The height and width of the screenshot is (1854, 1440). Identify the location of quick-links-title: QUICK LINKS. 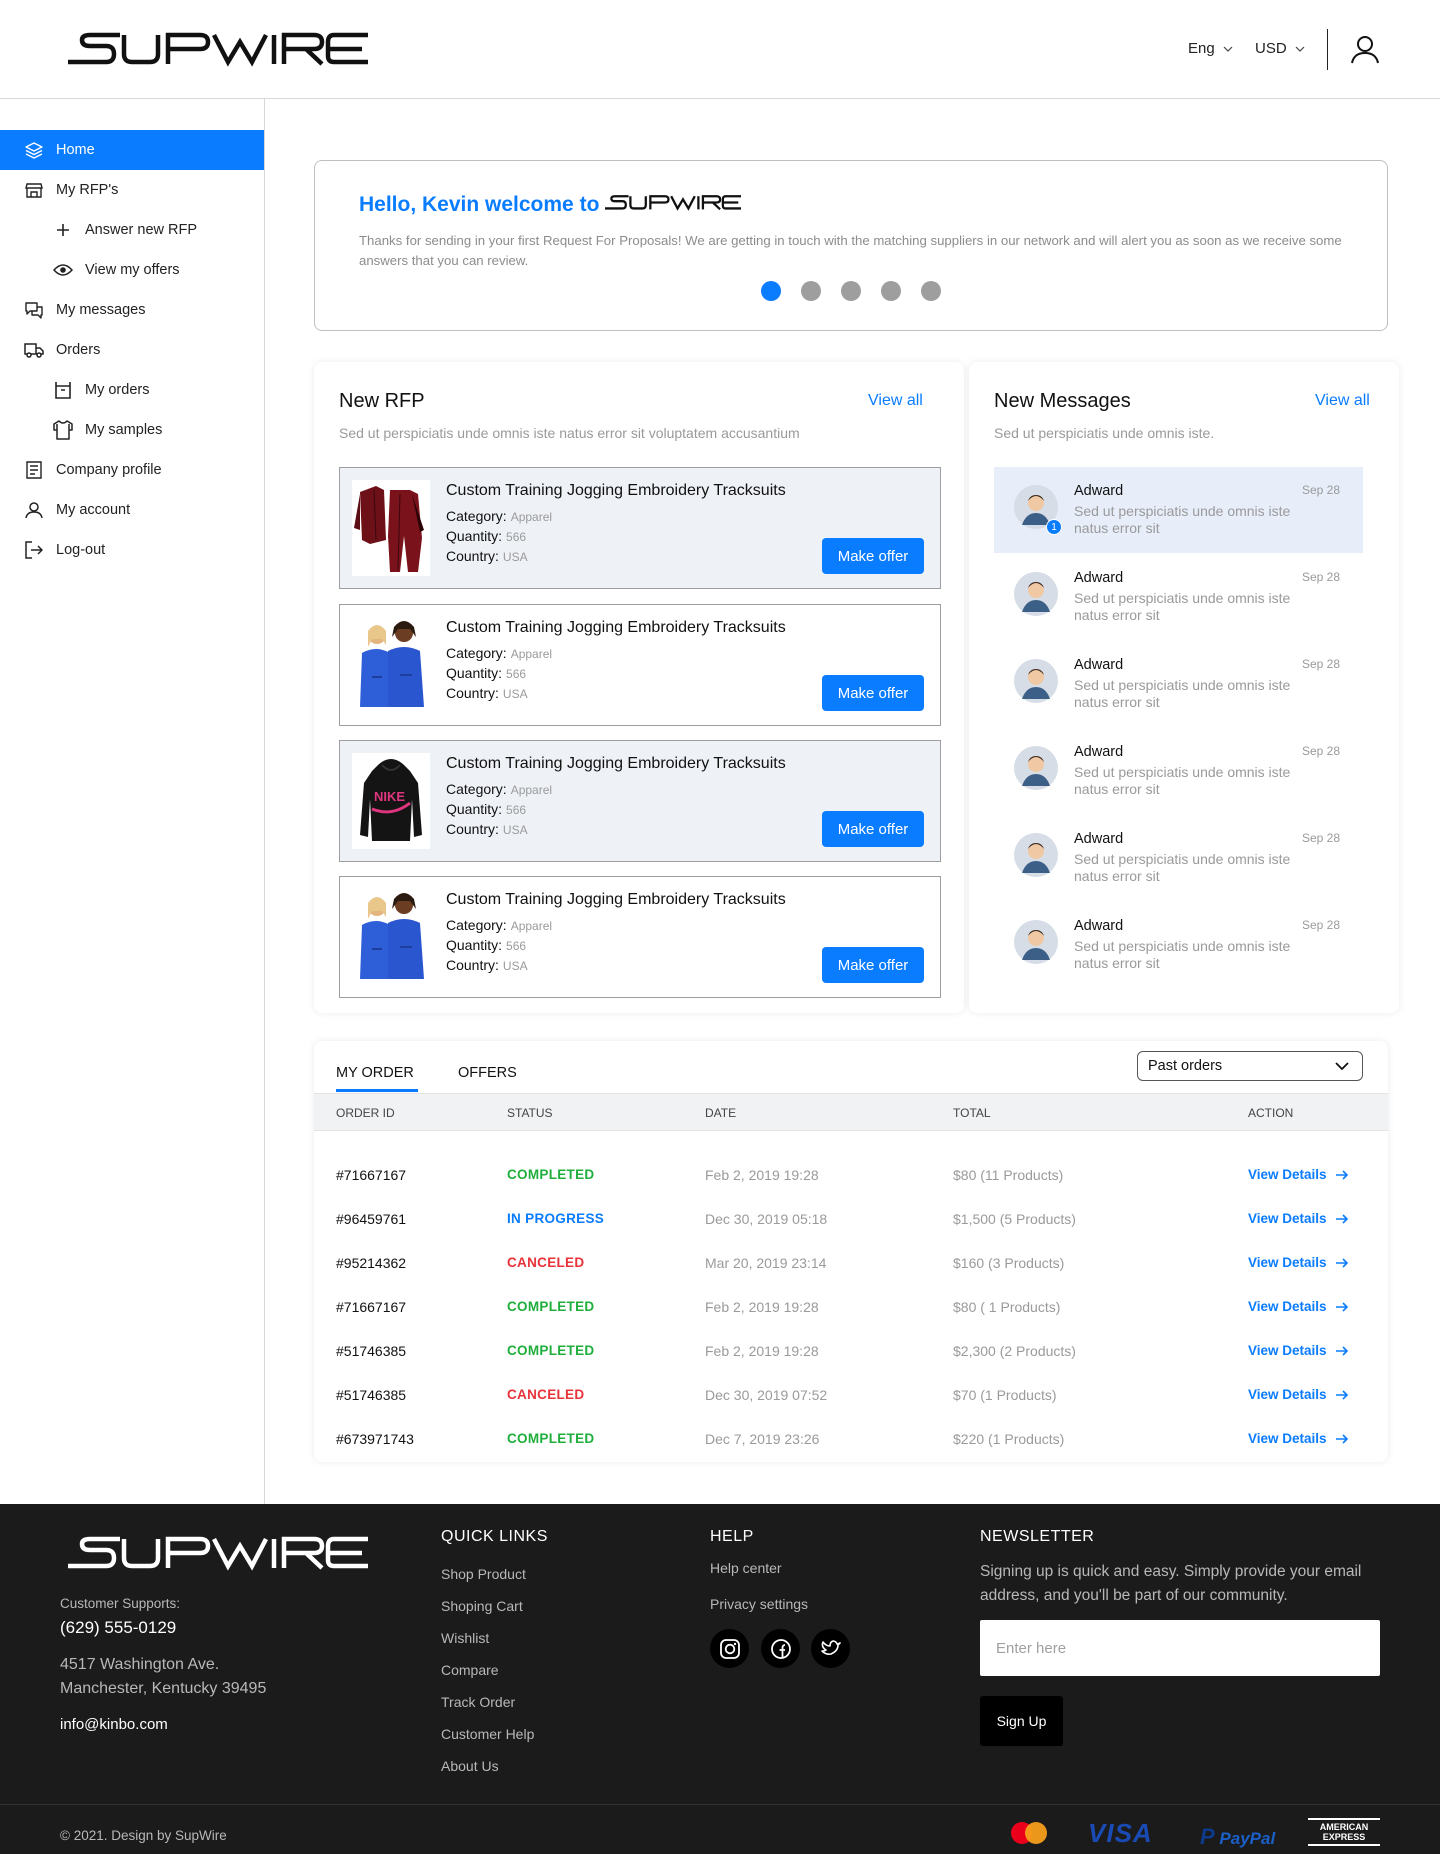
(494, 1536).